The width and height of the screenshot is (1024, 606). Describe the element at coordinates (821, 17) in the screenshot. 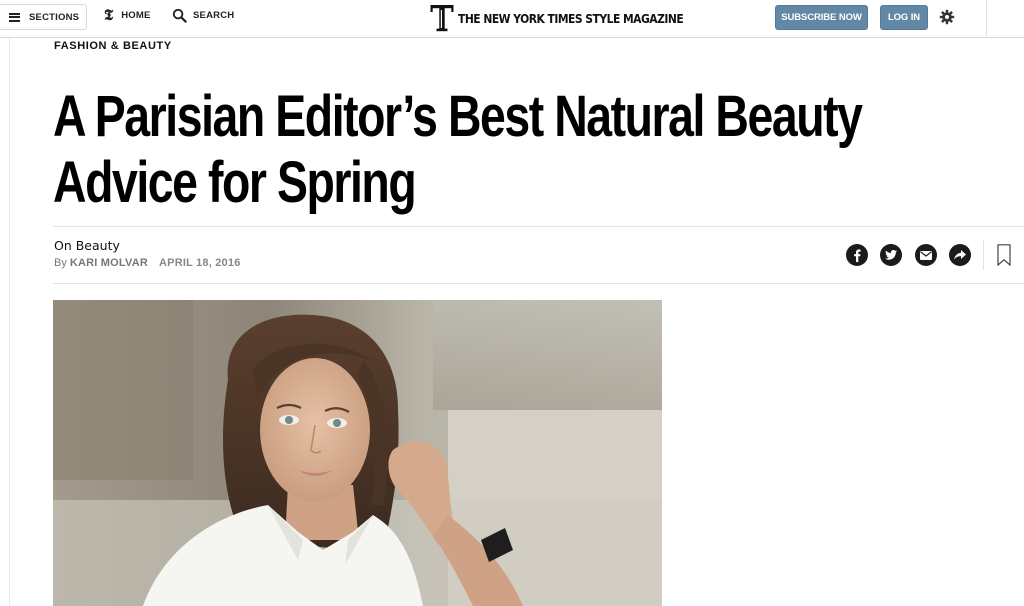

I see `subscribe-button: SUBSCRIBE NOW` at that location.